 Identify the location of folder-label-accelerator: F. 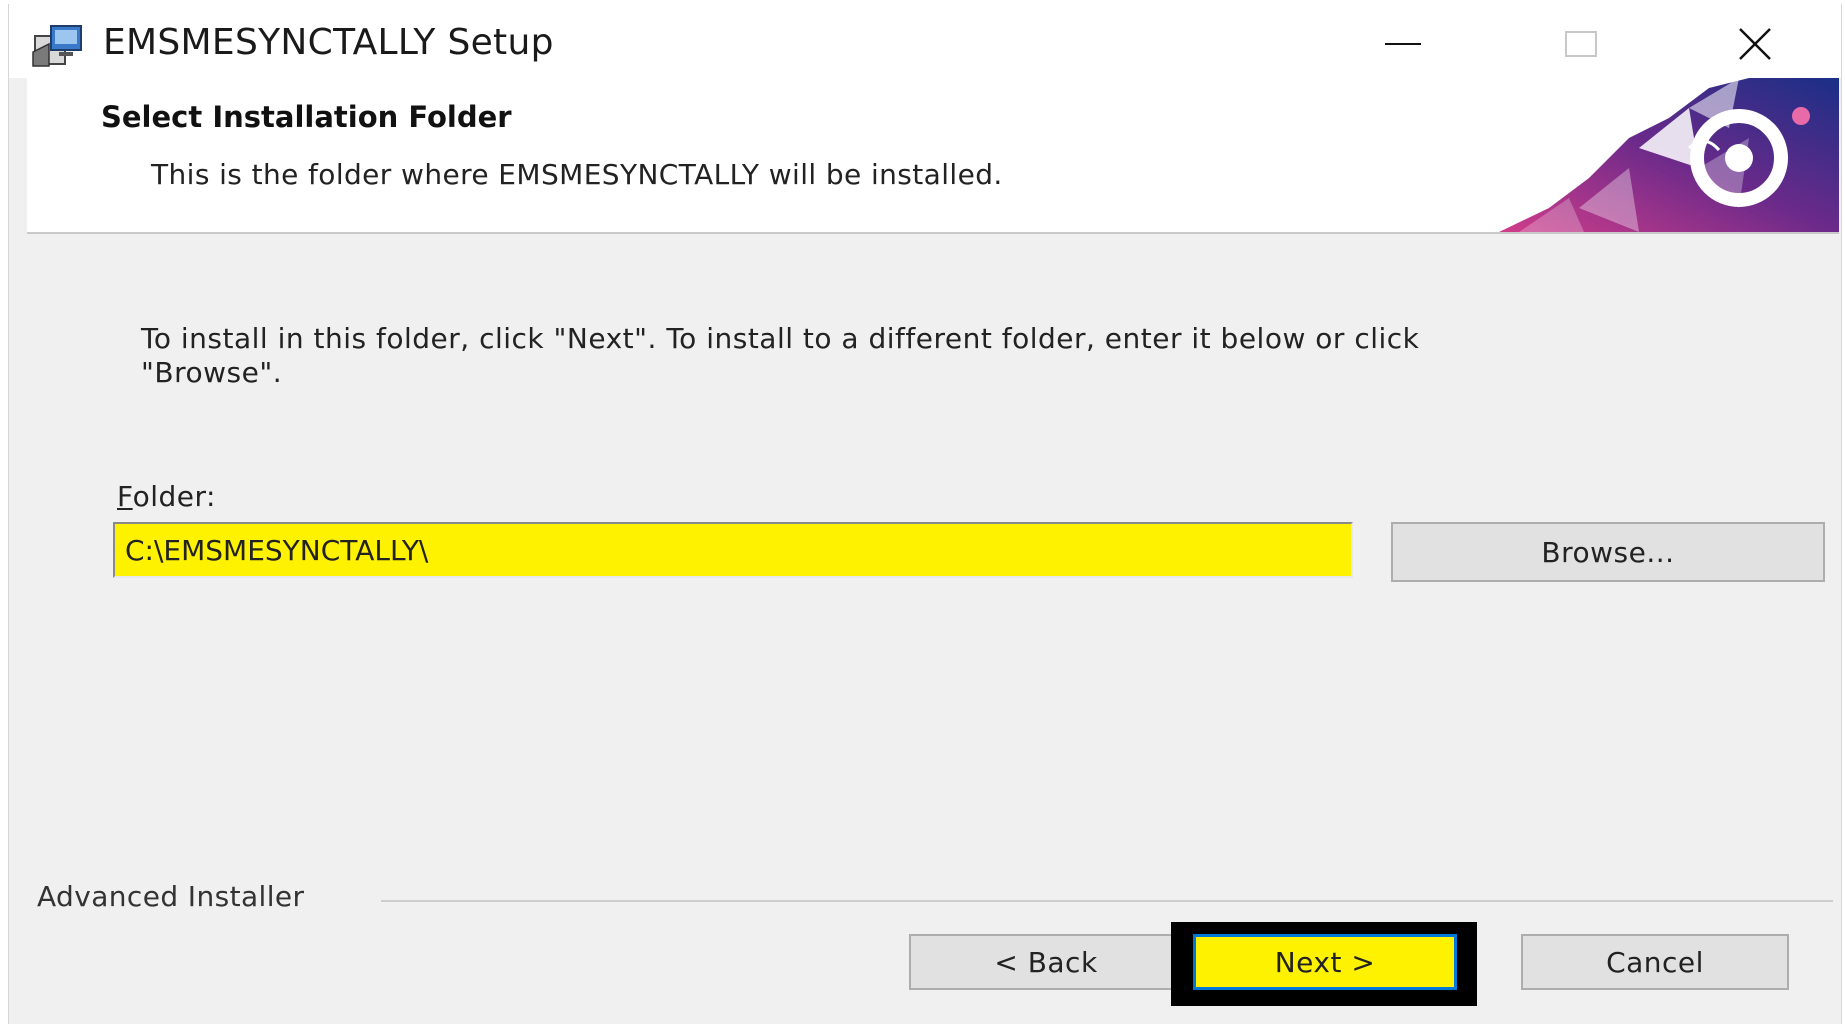
(125, 496).